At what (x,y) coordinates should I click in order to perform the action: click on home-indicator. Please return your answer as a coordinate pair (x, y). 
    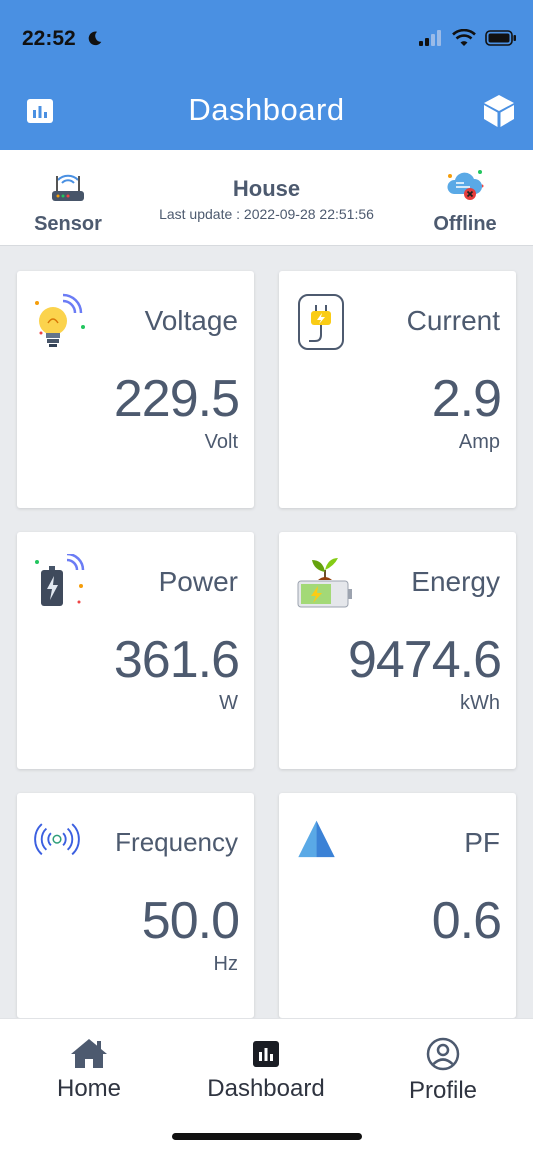
    Looking at the image, I should click on (267, 1136).